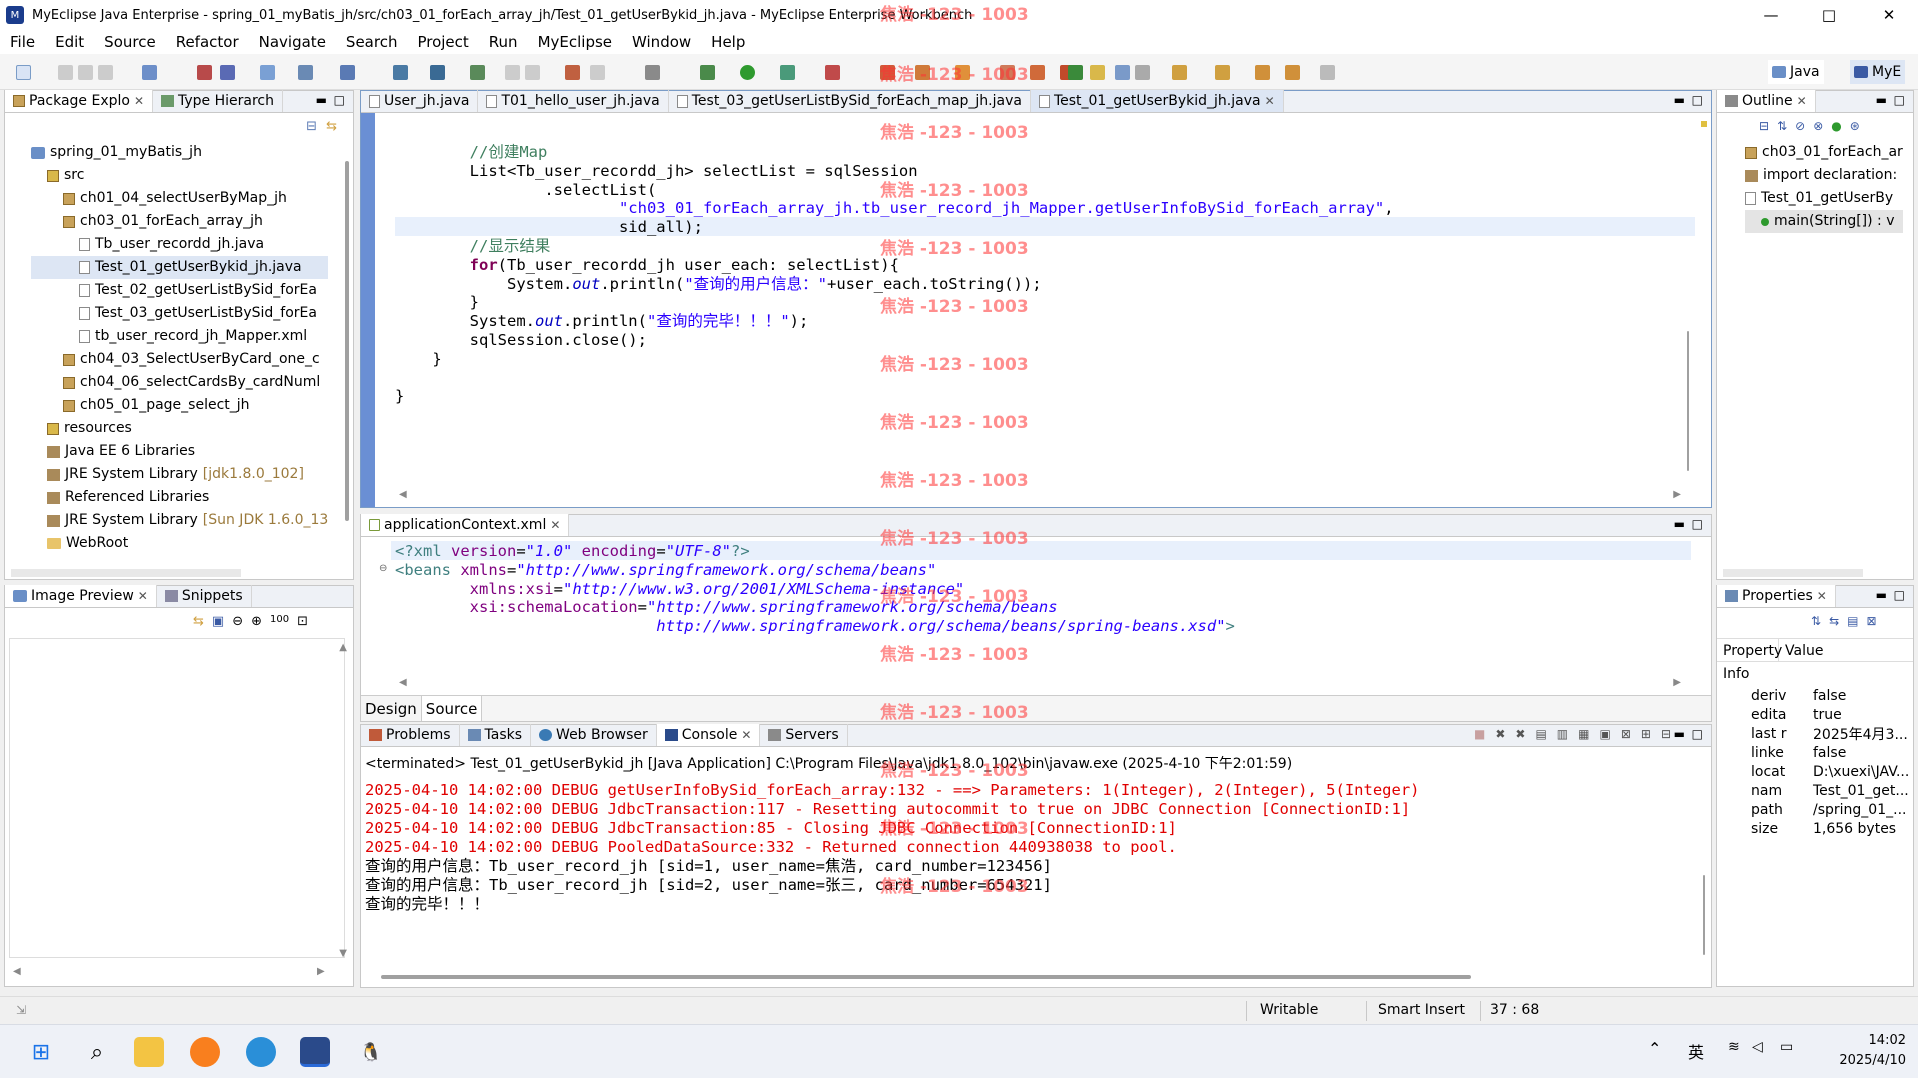 Image resolution: width=1918 pixels, height=1078 pixels. Describe the element at coordinates (305, 72) in the screenshot. I see `debug-server-icon` at that location.